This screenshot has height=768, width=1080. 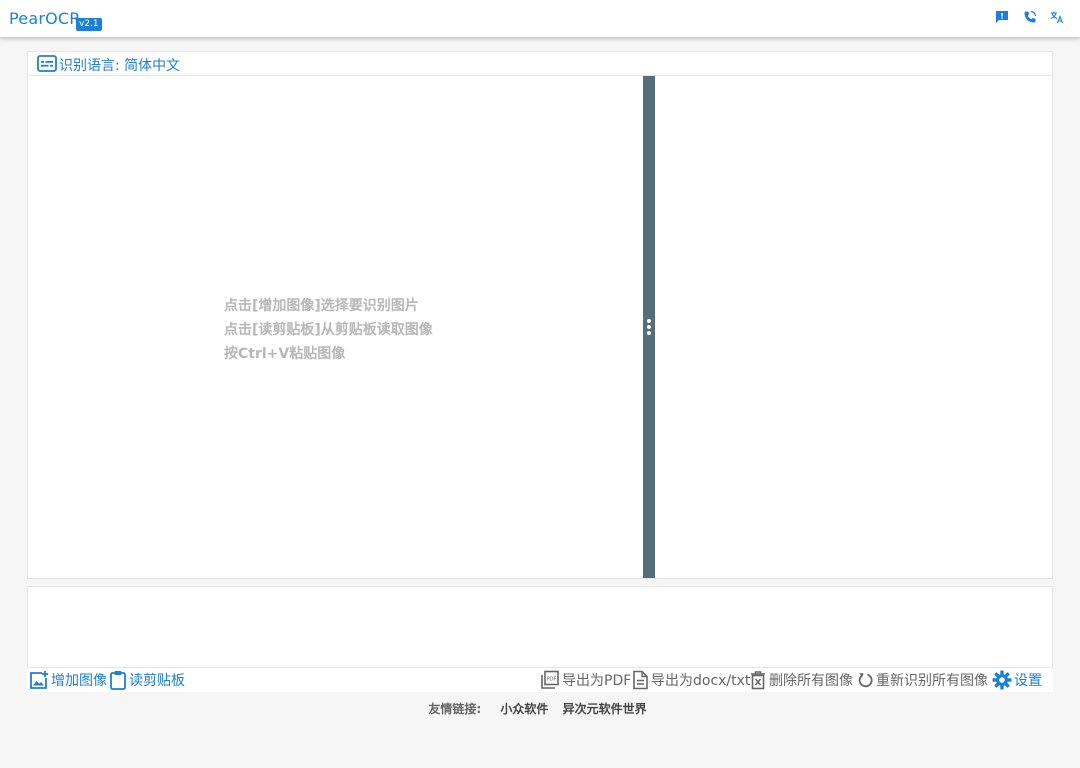 I want to click on settings-label: 设置, so click(x=1028, y=681).